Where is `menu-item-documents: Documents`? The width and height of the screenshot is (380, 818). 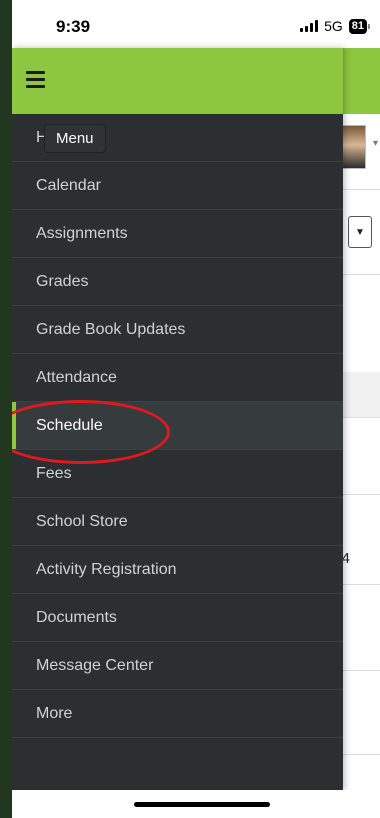
menu-item-documents: Documents is located at coordinates (177, 618).